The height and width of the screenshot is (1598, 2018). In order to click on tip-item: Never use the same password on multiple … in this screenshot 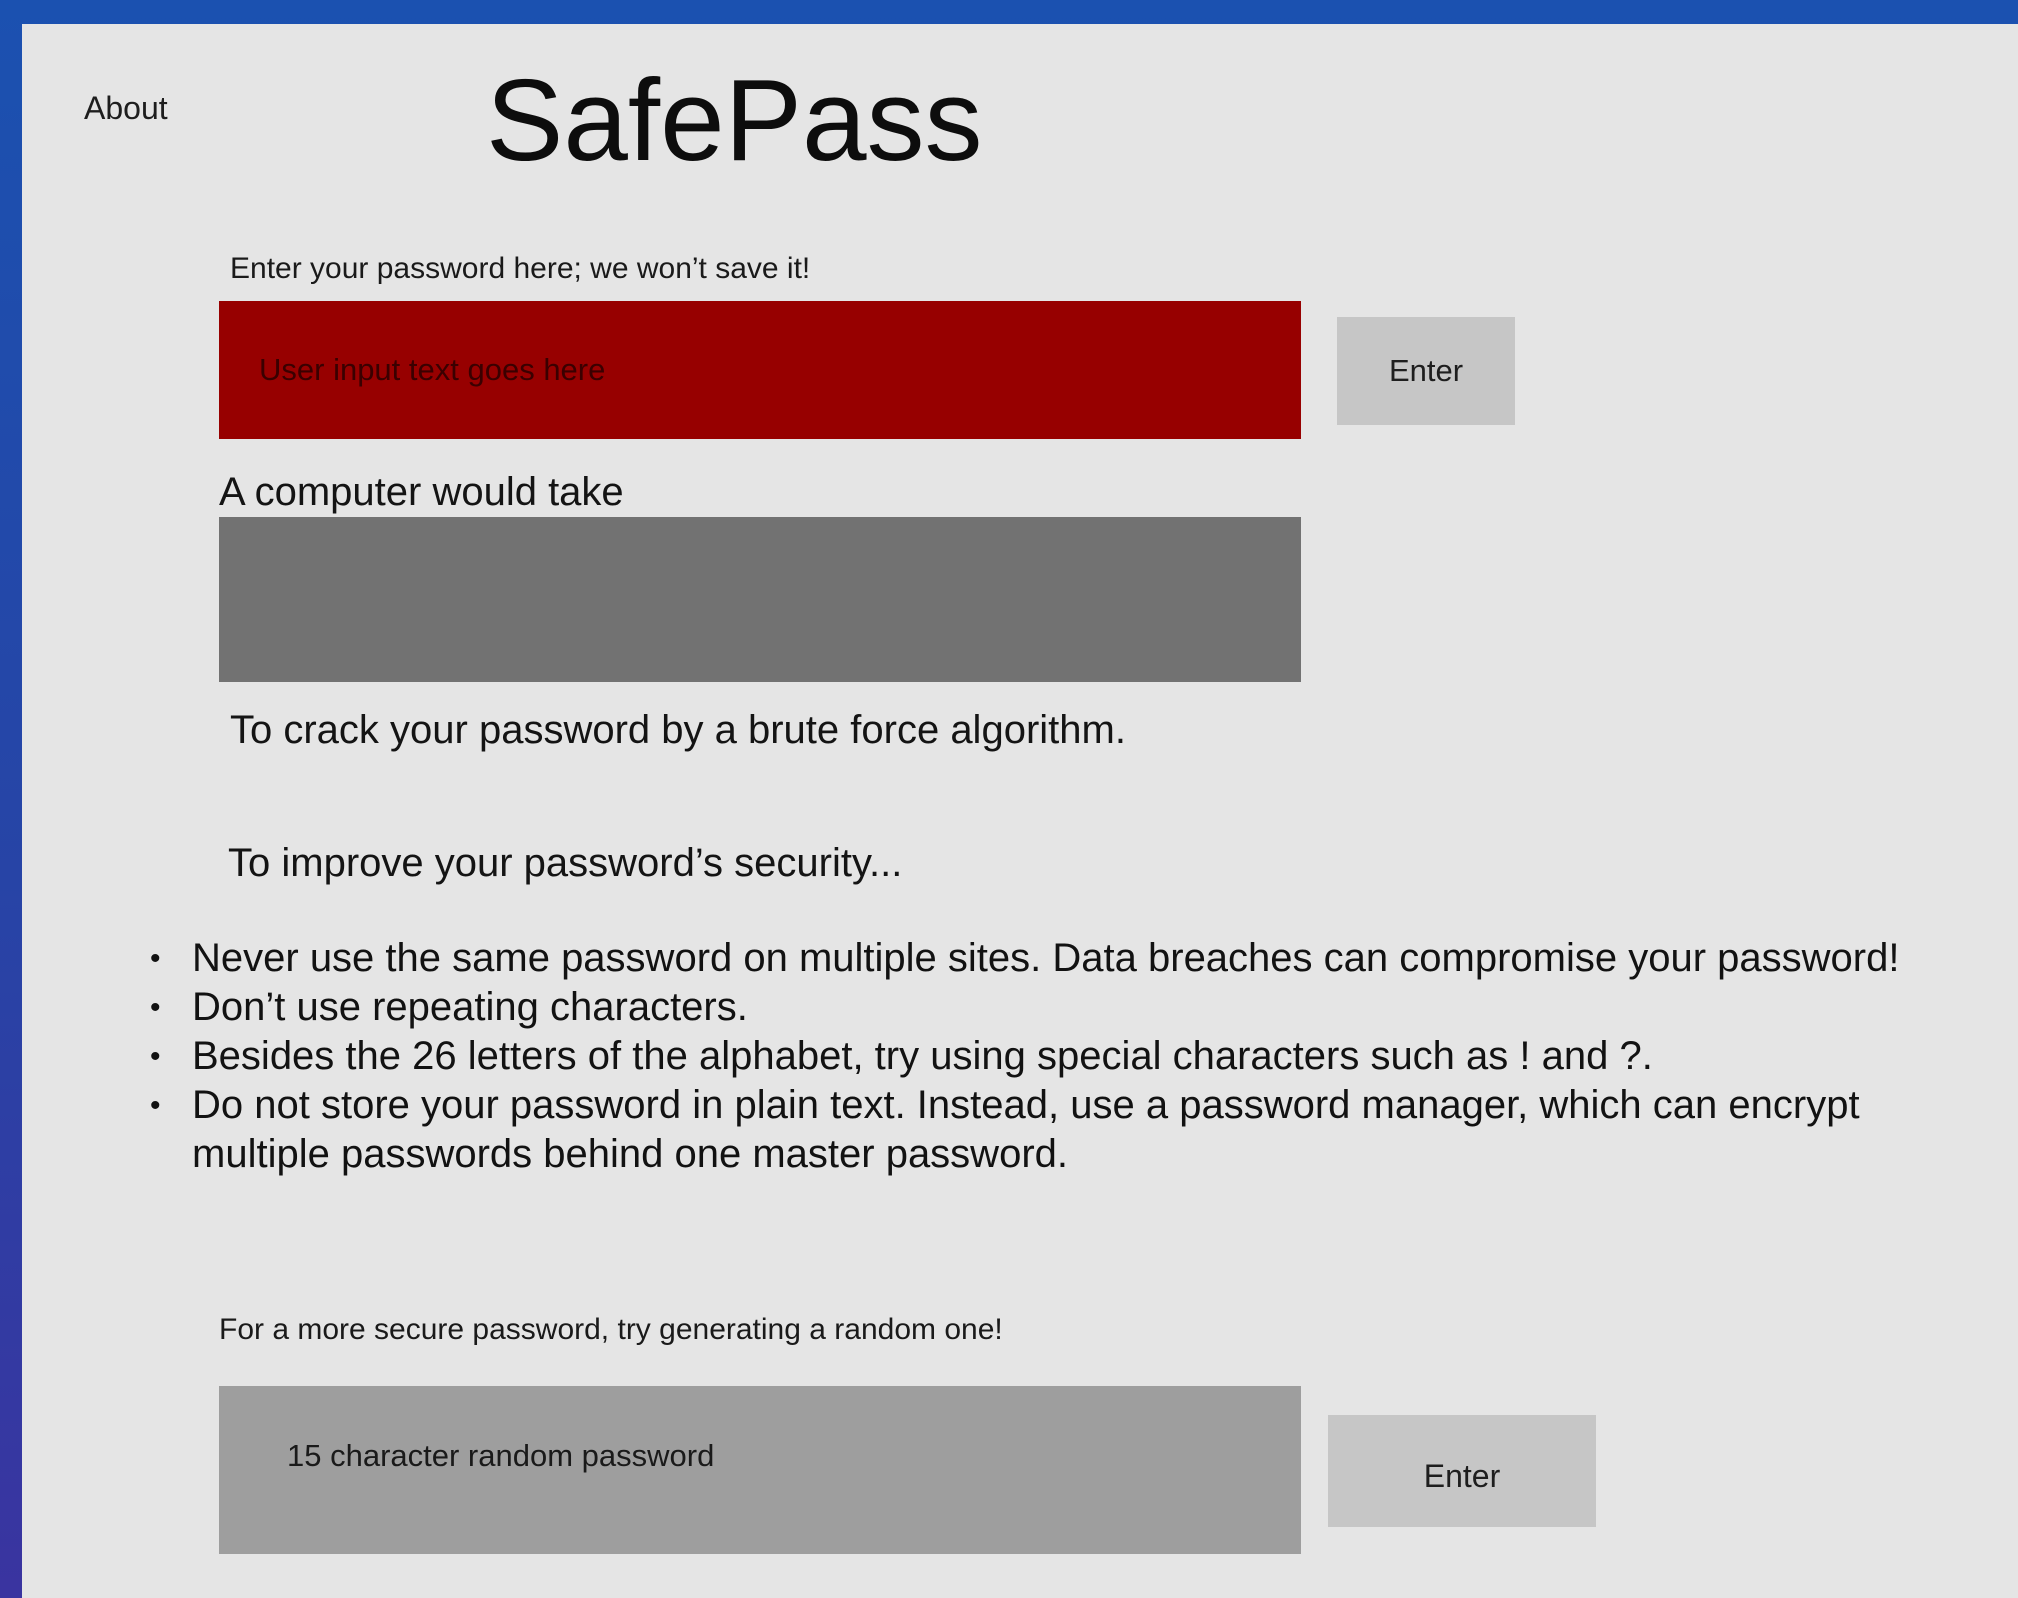, I will do `click(1078, 958)`.